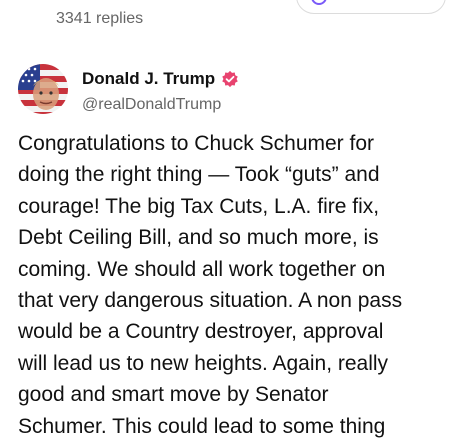 This screenshot has width=466, height=438. Describe the element at coordinates (319, 2) in the screenshot. I see `circle-dot-icon` at that location.